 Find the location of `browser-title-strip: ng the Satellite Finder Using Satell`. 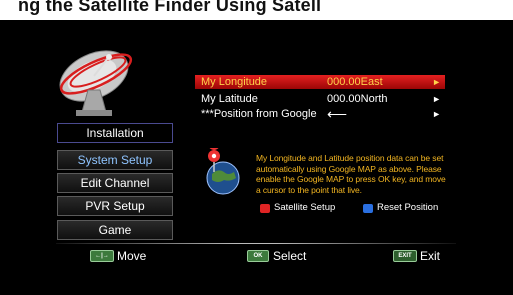

browser-title-strip: ng the Satellite Finder Using Satell is located at coordinates (256, 10).